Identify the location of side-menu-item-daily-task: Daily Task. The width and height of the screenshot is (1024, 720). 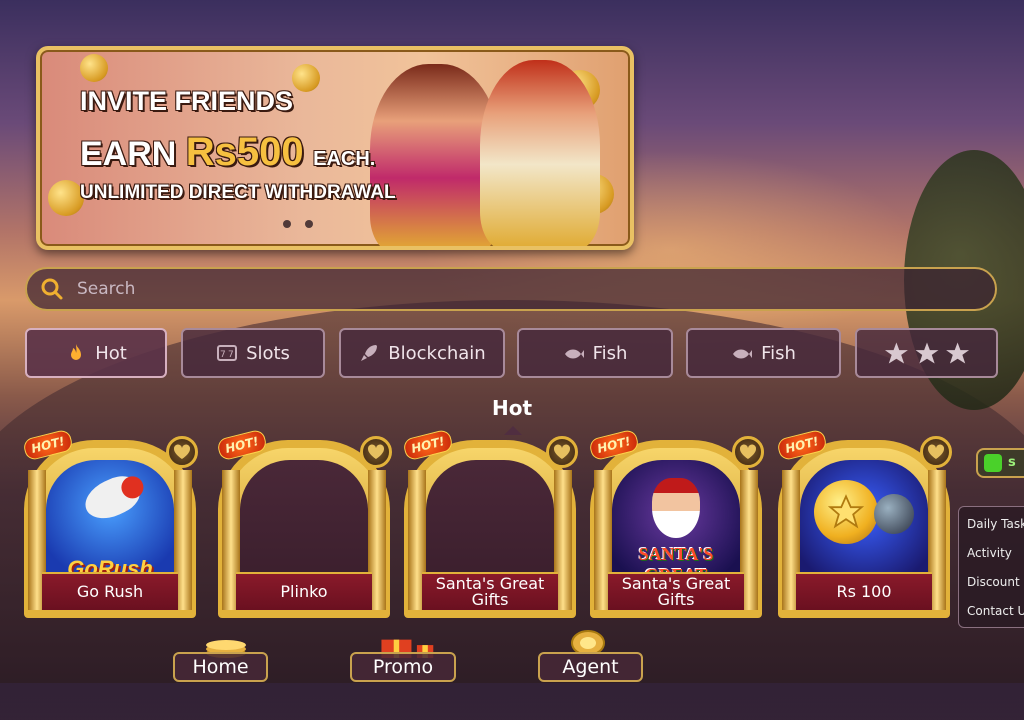
(995, 524).